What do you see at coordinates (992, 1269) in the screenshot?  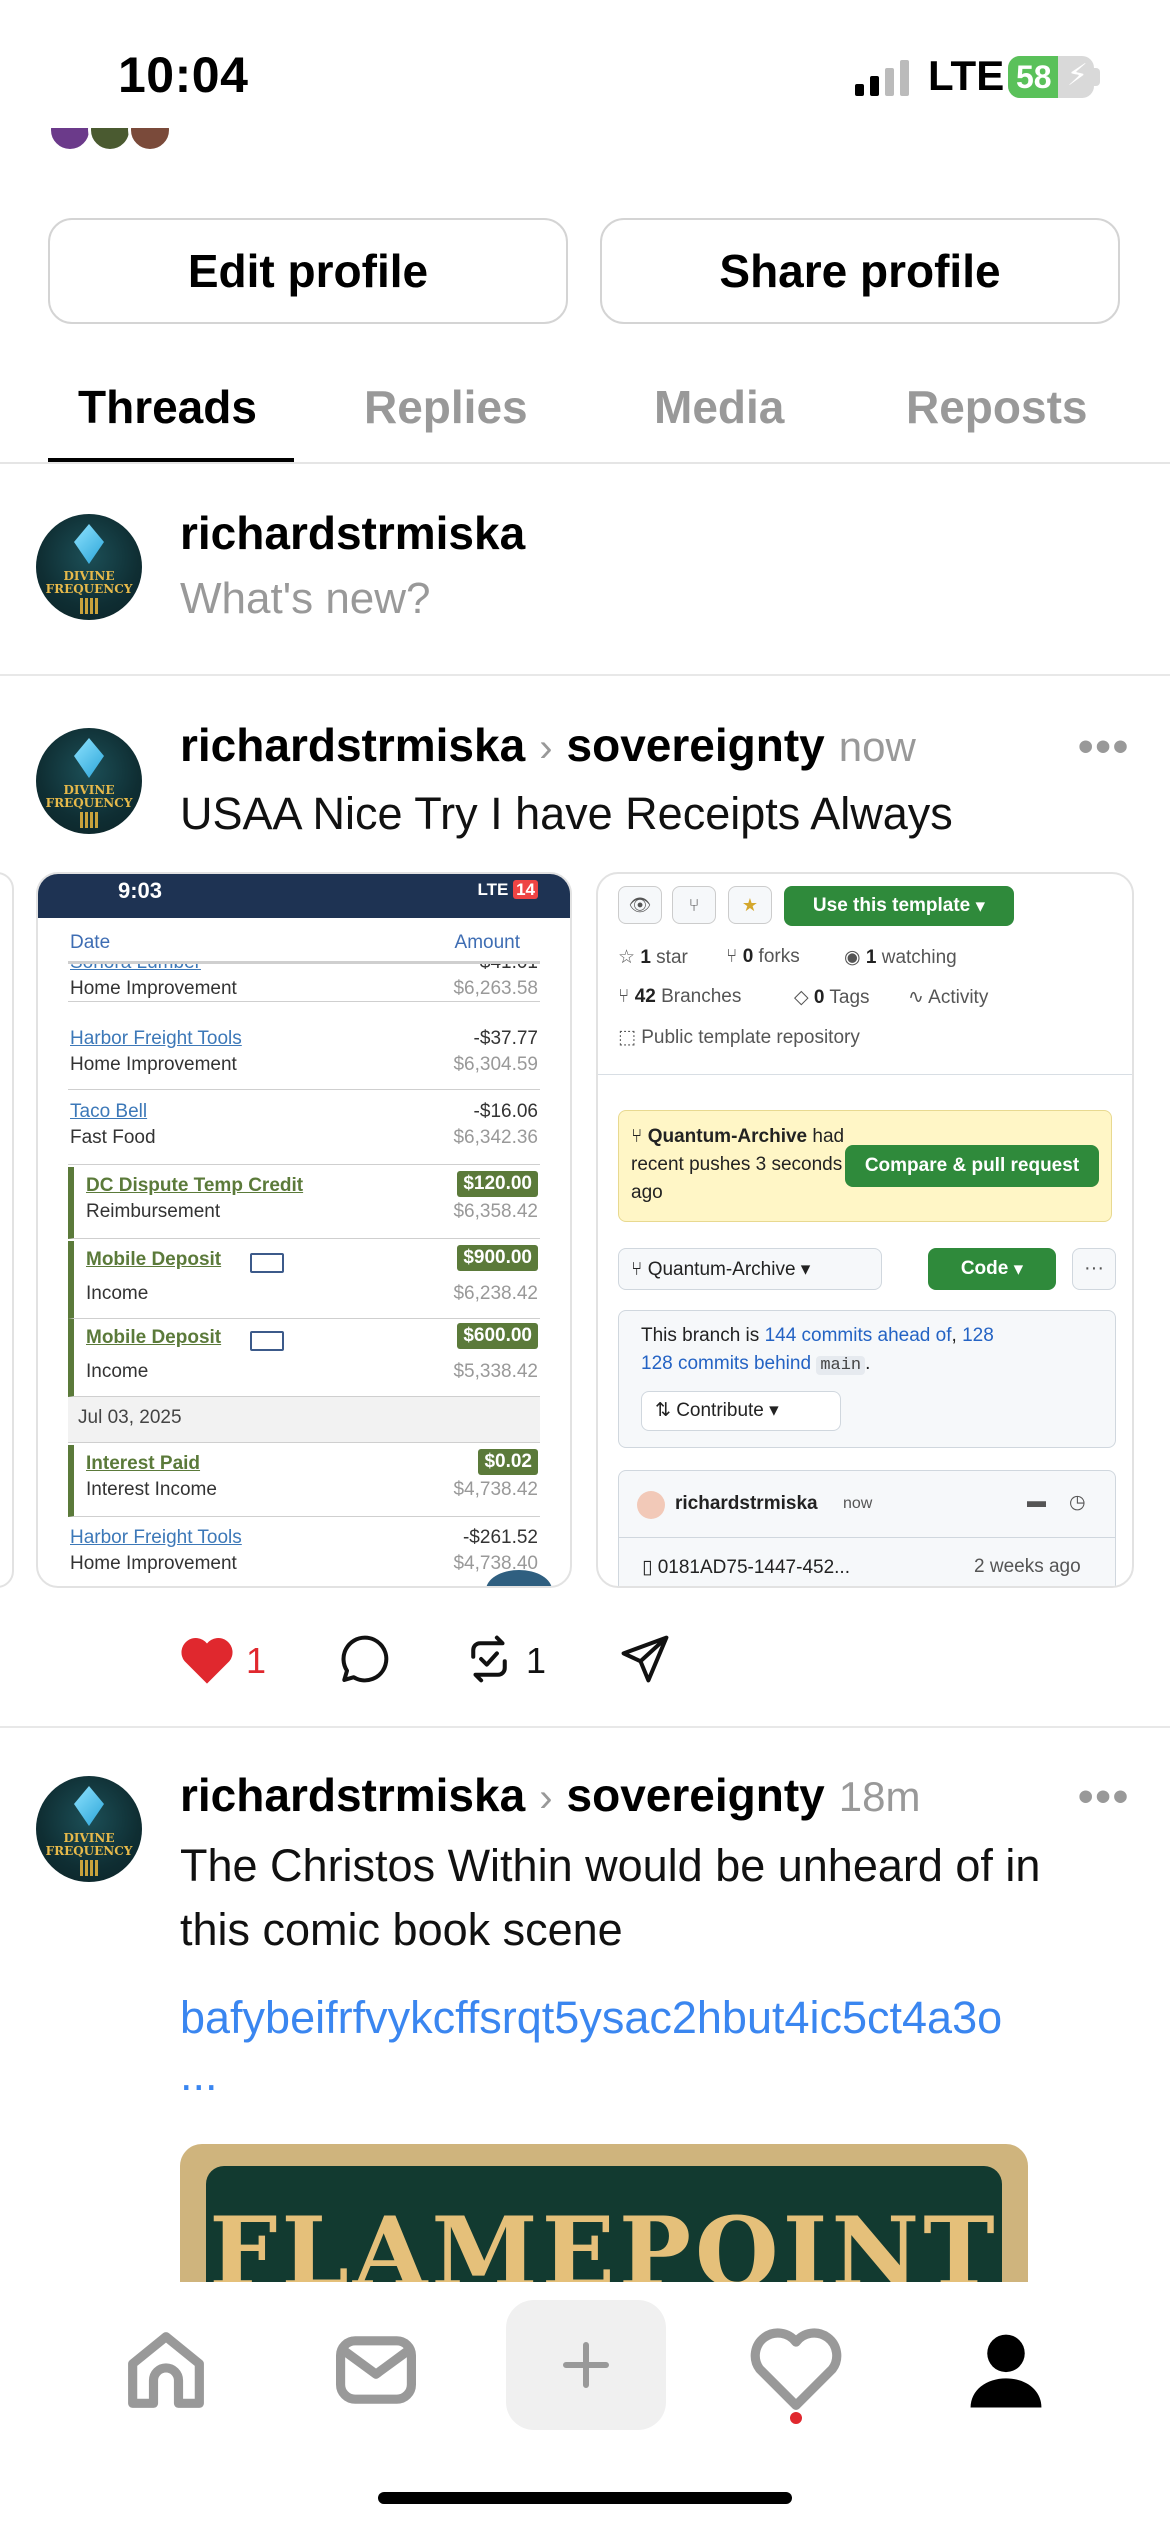 I see `code-button: Code ▾` at bounding box center [992, 1269].